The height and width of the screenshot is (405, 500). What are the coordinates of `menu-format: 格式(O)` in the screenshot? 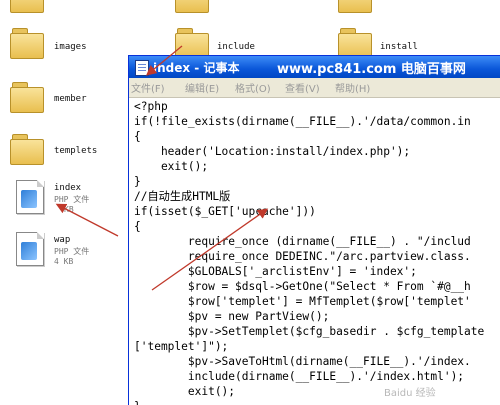 It's located at (253, 87).